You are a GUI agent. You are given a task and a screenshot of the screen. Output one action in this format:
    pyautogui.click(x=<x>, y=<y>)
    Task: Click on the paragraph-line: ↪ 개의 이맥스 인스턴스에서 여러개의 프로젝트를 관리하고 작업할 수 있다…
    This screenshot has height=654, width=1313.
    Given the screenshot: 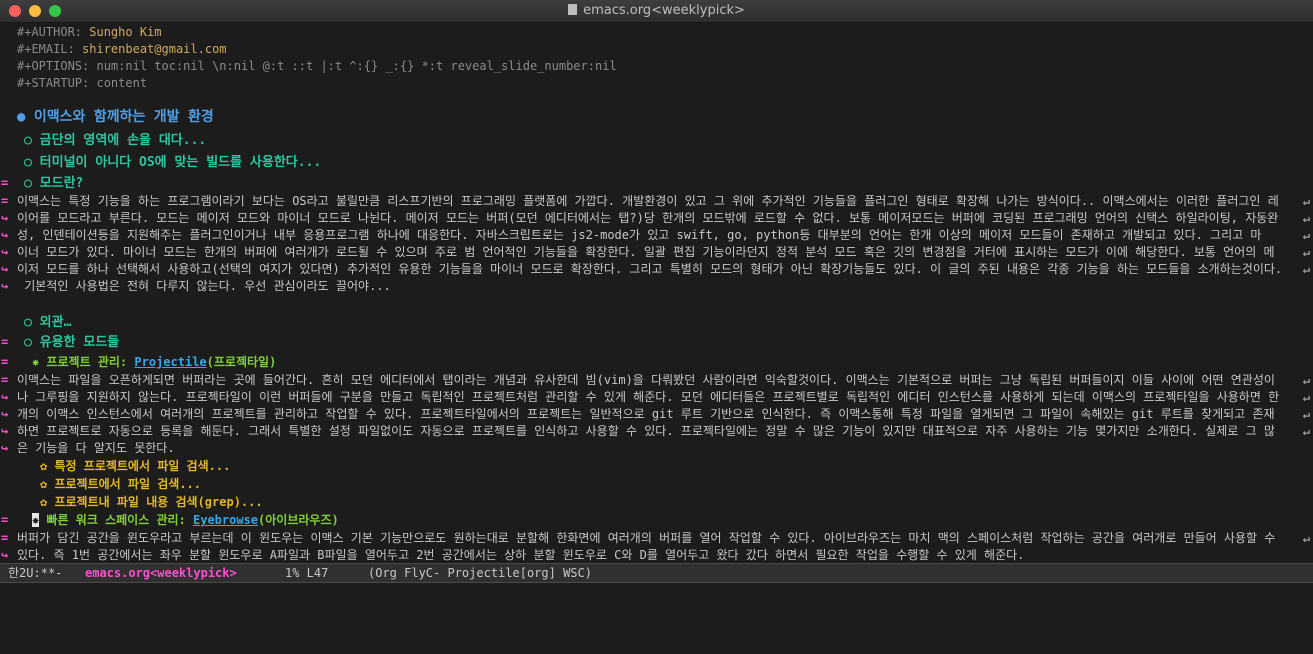 What is the action you would take?
    pyautogui.click(x=656, y=414)
    